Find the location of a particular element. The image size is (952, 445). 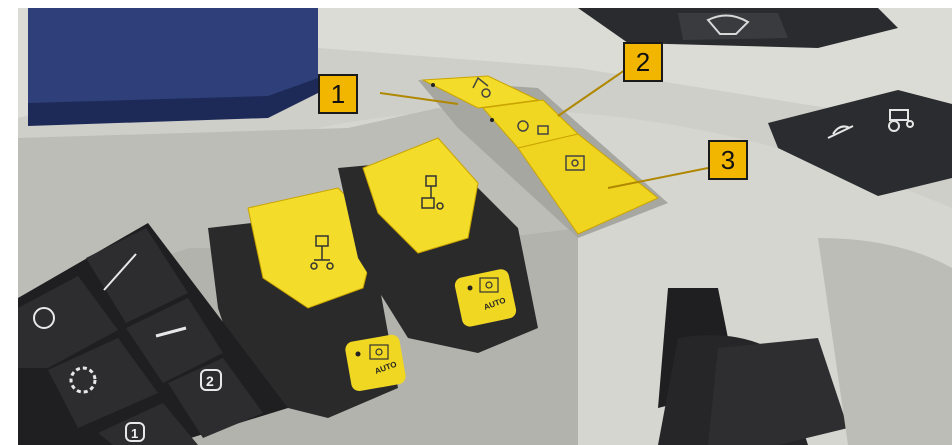

callout-2: 2 is located at coordinates (643, 62).